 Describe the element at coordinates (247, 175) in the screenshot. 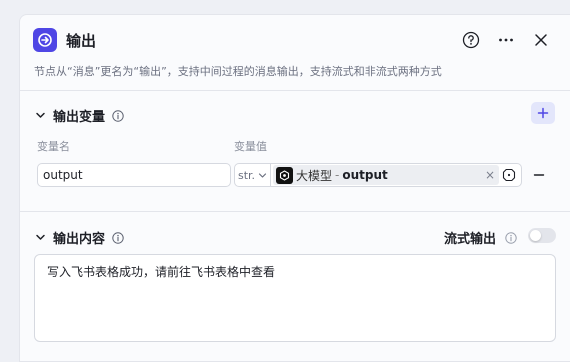

I see `type-value: str.` at that location.